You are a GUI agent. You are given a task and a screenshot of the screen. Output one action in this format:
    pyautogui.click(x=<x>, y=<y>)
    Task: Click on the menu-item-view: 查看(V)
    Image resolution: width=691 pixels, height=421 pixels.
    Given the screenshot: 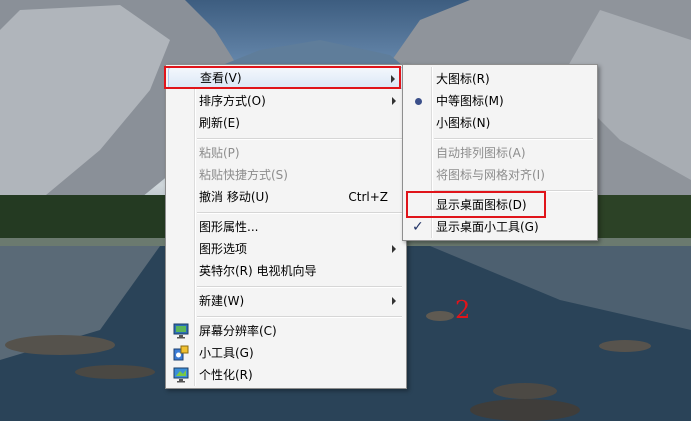 What is the action you would take?
    pyautogui.click(x=286, y=78)
    